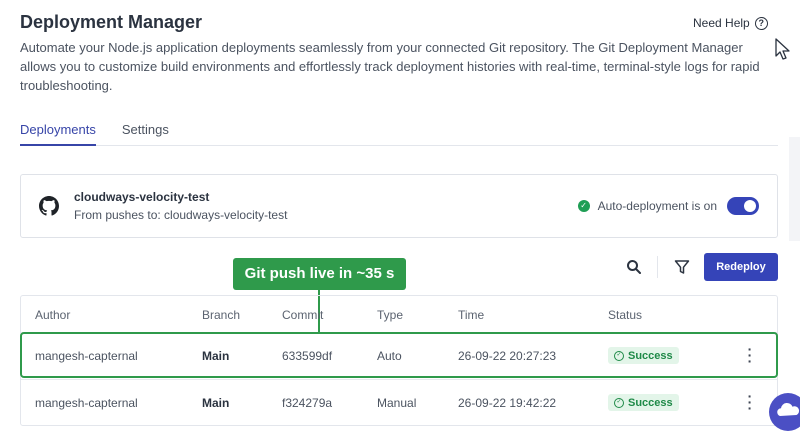 This screenshot has width=800, height=437. I want to click on need-help-label: Need Help, so click(721, 23).